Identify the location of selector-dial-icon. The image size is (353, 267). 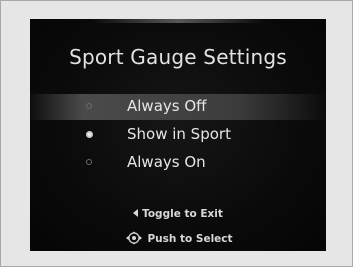
(134, 238).